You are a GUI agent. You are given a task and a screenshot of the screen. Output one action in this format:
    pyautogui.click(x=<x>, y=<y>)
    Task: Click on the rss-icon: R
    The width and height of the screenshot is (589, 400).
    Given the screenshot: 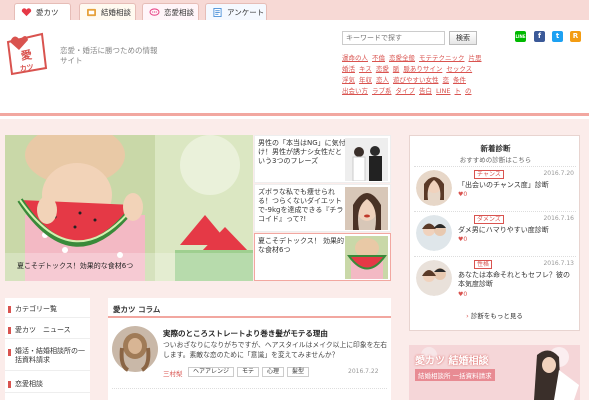 What is the action you would take?
    pyautogui.click(x=575, y=36)
    